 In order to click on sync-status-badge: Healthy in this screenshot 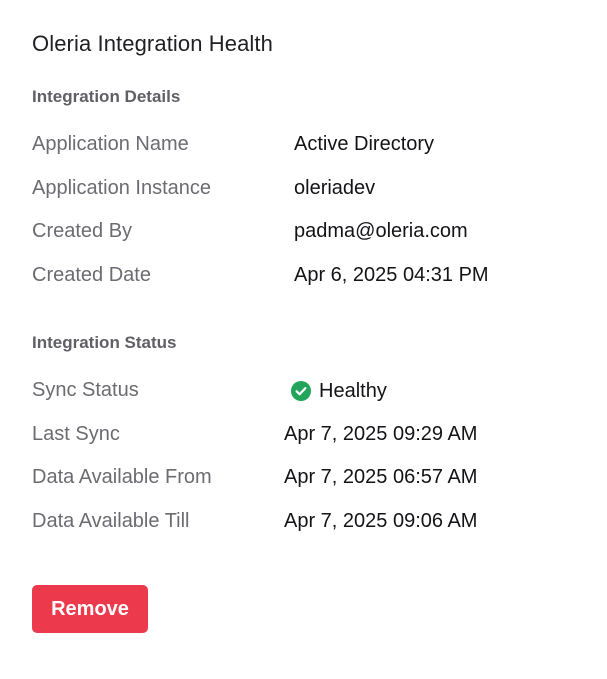, I will do `click(339, 391)`.